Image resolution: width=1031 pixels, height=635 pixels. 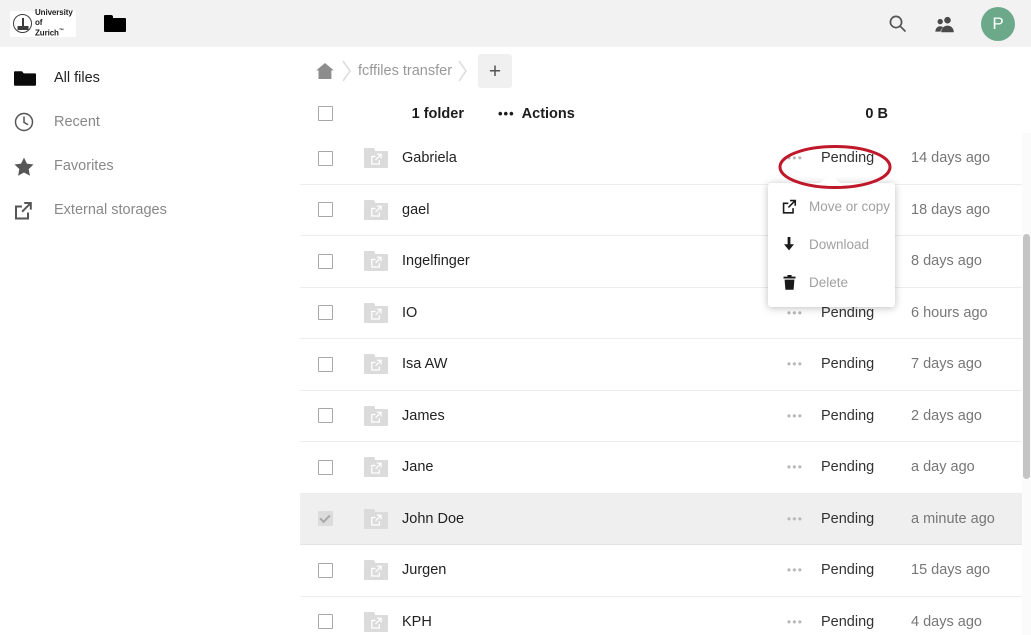 I want to click on new-item-button: +, so click(x=495, y=71).